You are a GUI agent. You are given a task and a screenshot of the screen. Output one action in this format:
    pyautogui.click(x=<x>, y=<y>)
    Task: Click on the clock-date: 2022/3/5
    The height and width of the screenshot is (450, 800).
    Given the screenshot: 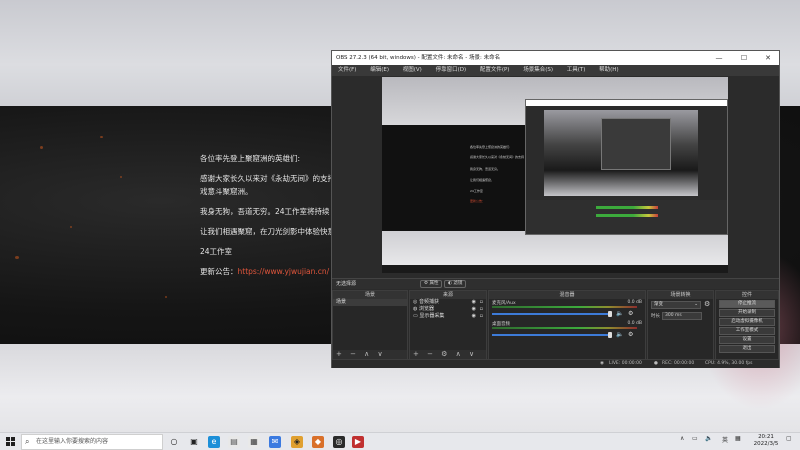 What is the action you would take?
    pyautogui.click(x=766, y=444)
    